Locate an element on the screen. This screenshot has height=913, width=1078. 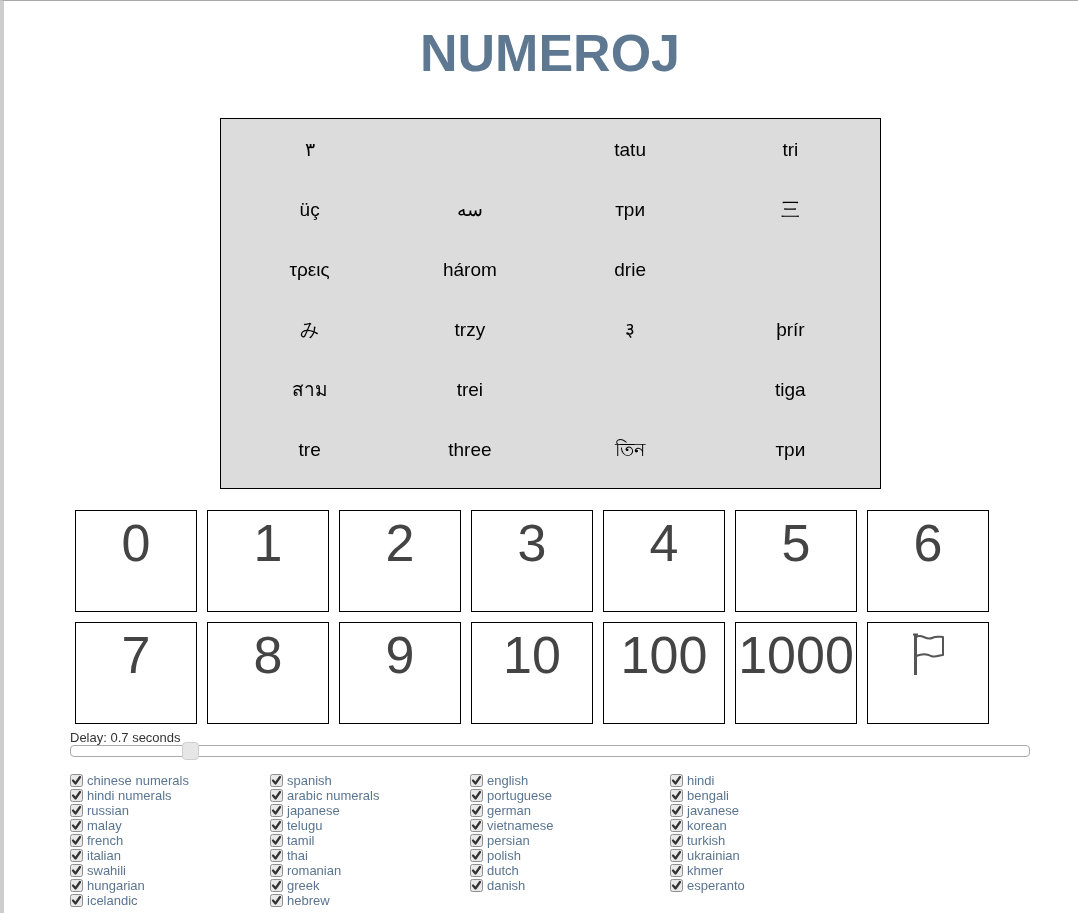
numeral-word: trzy is located at coordinates (470, 330).